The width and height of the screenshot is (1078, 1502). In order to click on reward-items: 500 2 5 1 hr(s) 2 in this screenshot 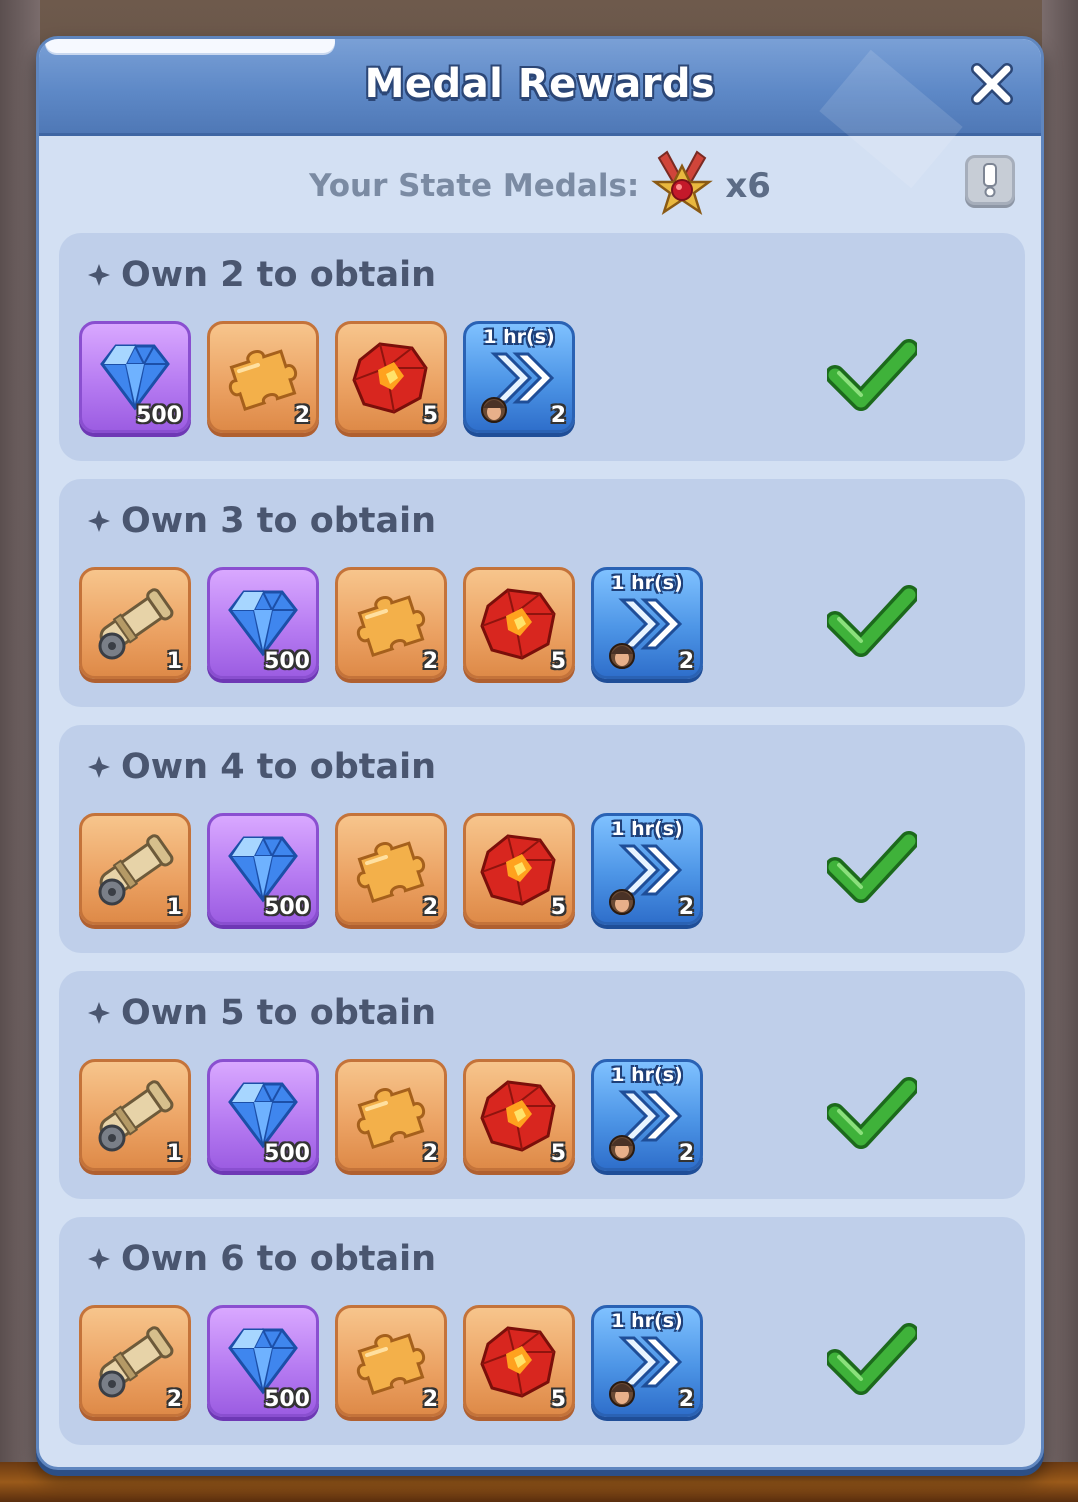, I will do `click(327, 377)`.